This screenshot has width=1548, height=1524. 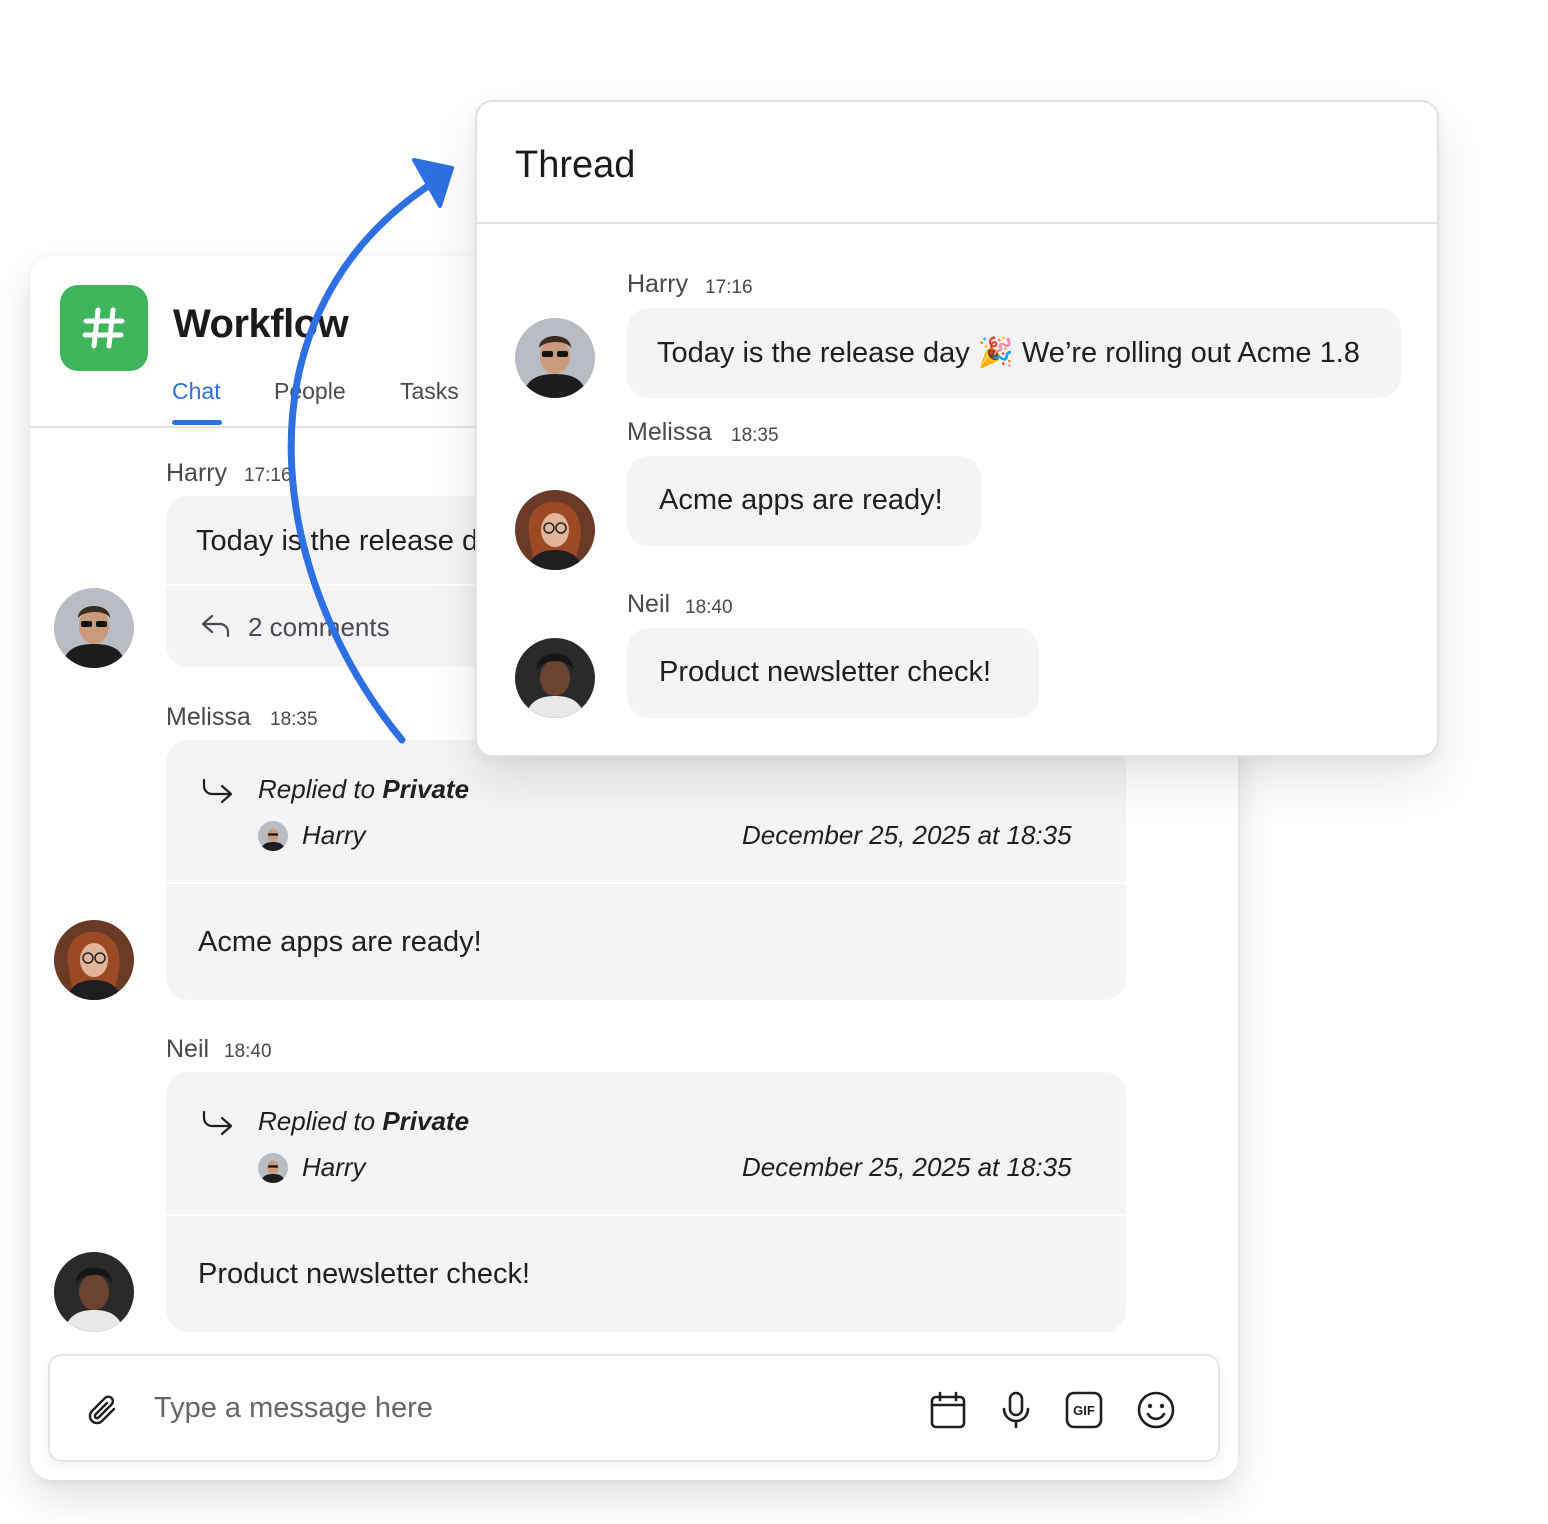 I want to click on message-composer: GIF, so click(x=634, y=1408).